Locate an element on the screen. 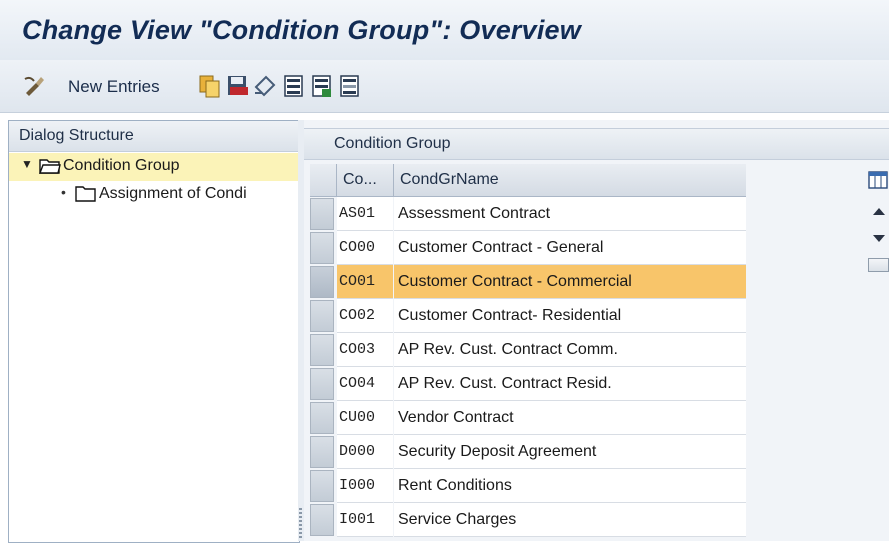 This screenshot has height=543, width=889. table-row: CO04 AP Rev. Cust. Contract Resid. is located at coordinates (528, 384).